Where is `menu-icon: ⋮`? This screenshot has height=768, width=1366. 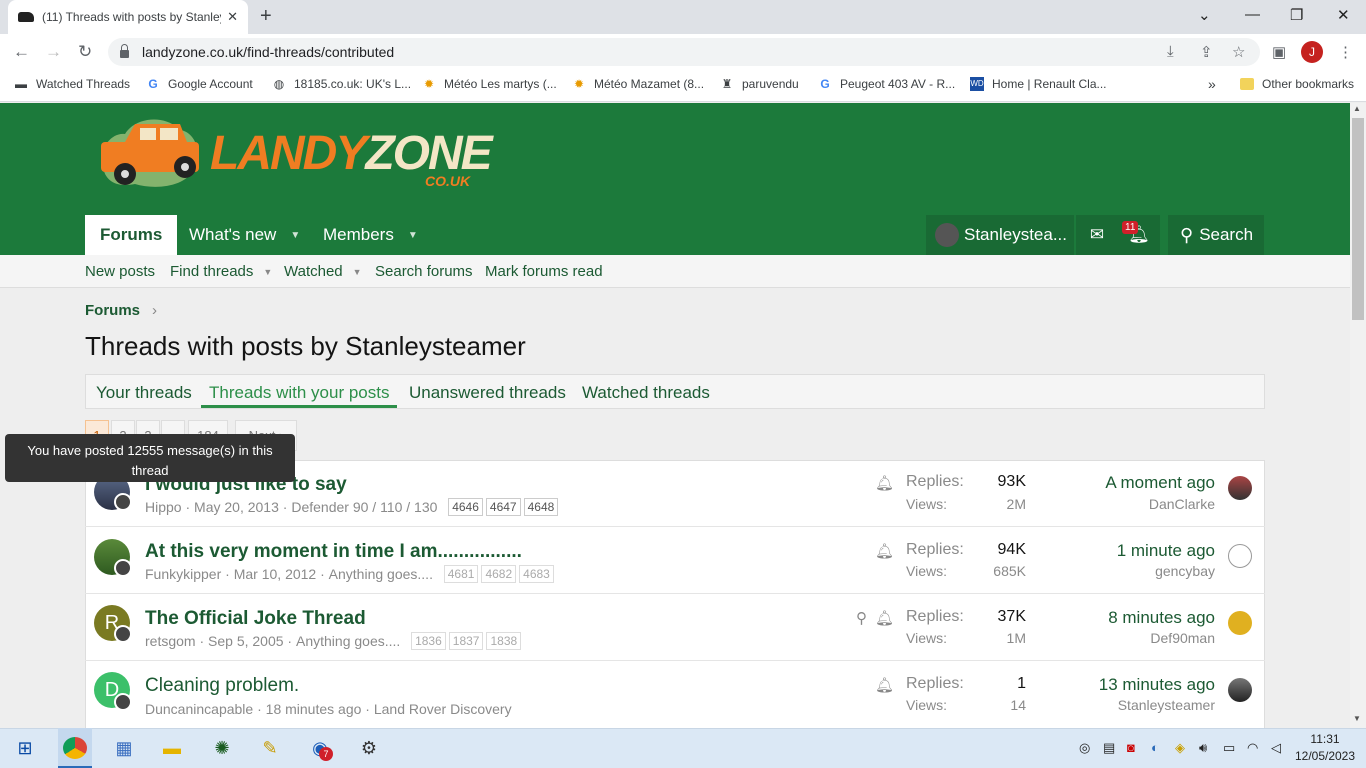 menu-icon: ⋮ is located at coordinates (1345, 52).